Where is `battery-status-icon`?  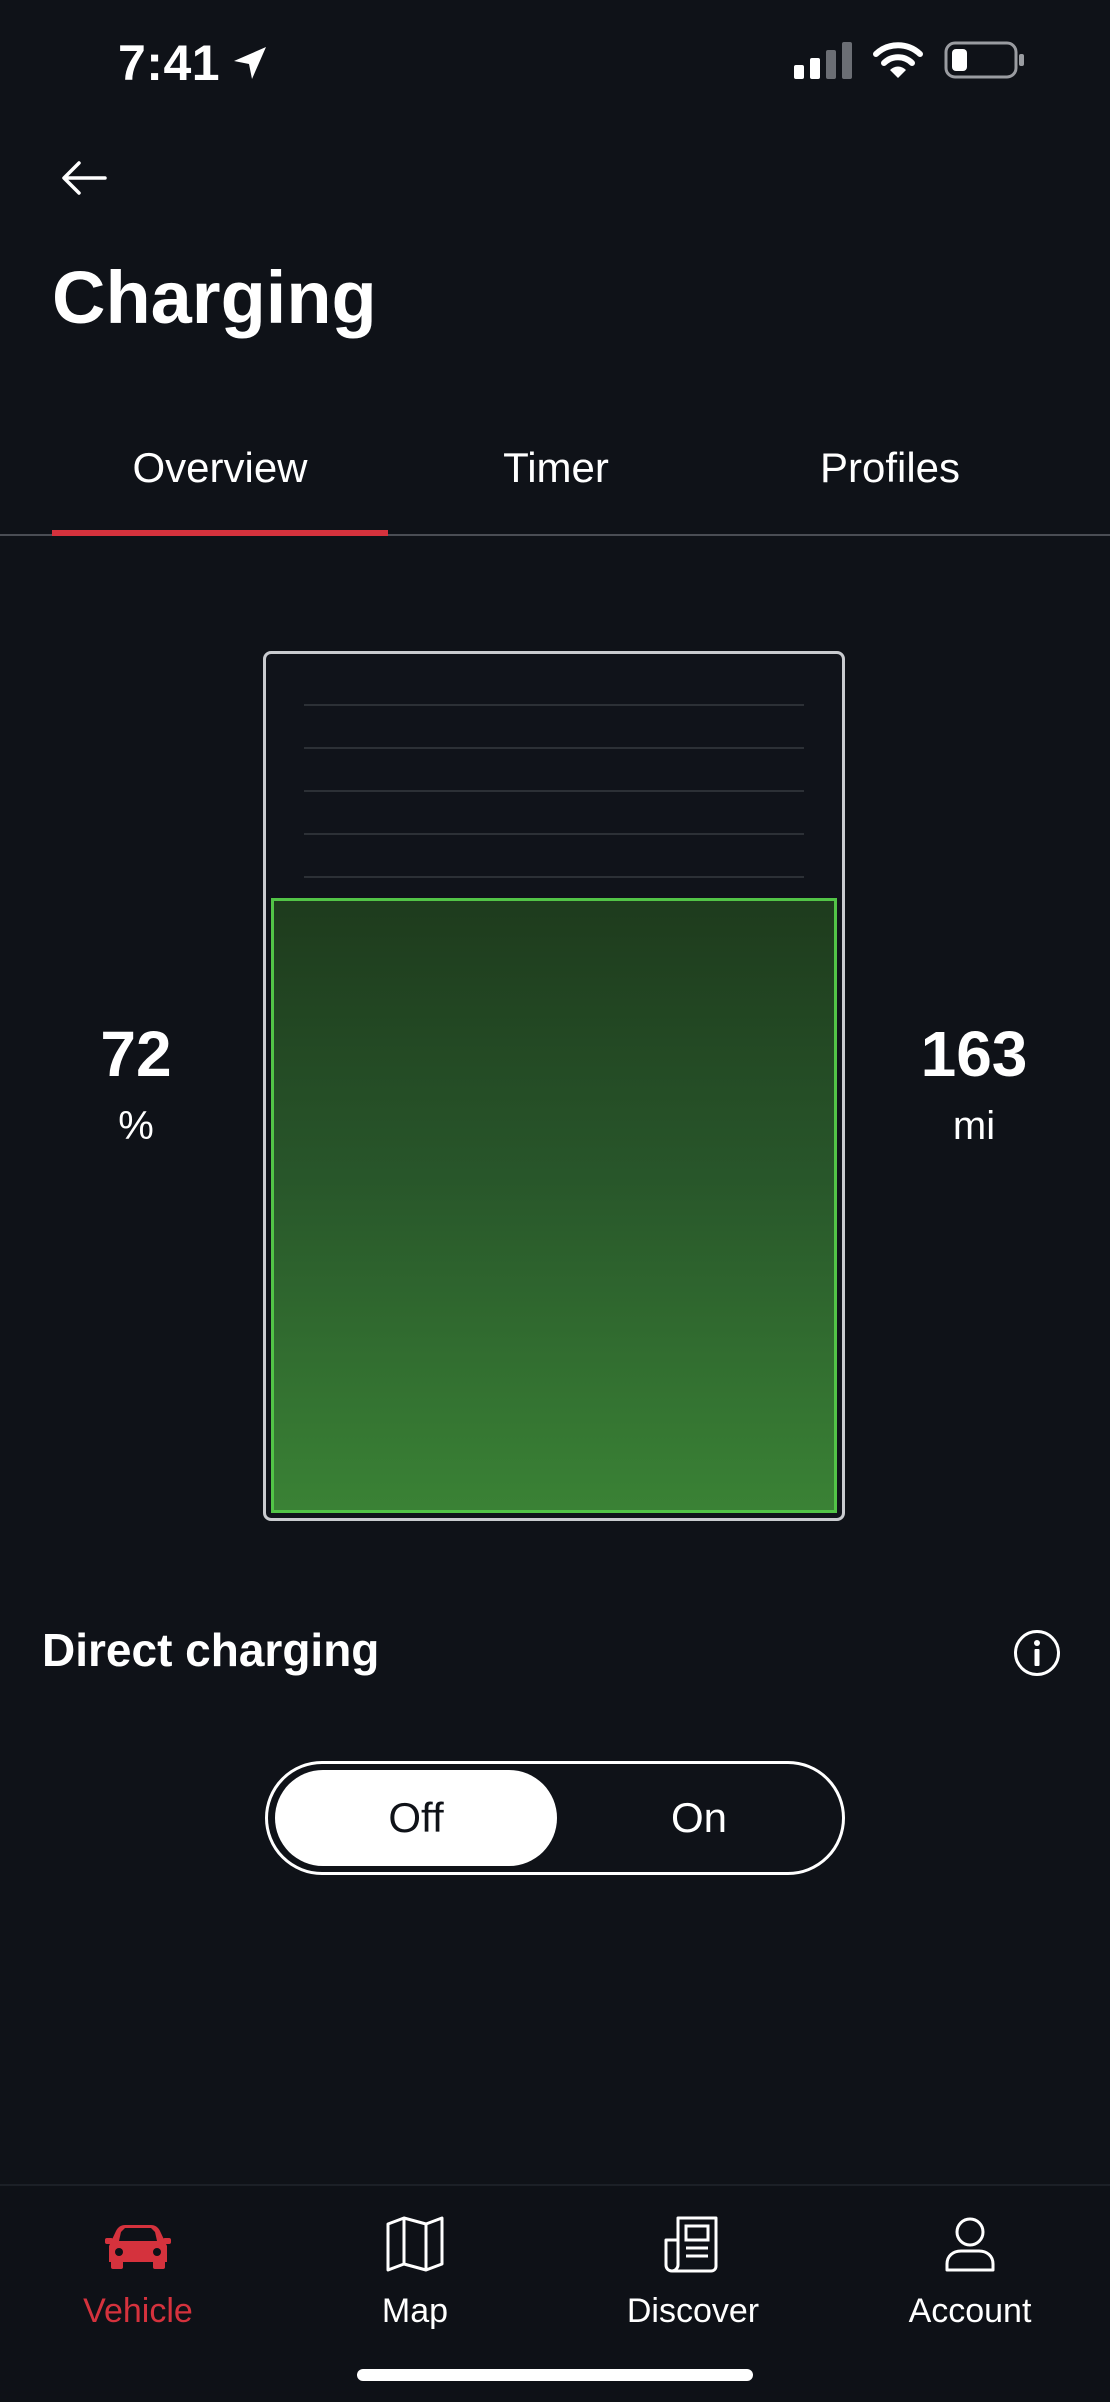
battery-status-icon is located at coordinates (984, 60).